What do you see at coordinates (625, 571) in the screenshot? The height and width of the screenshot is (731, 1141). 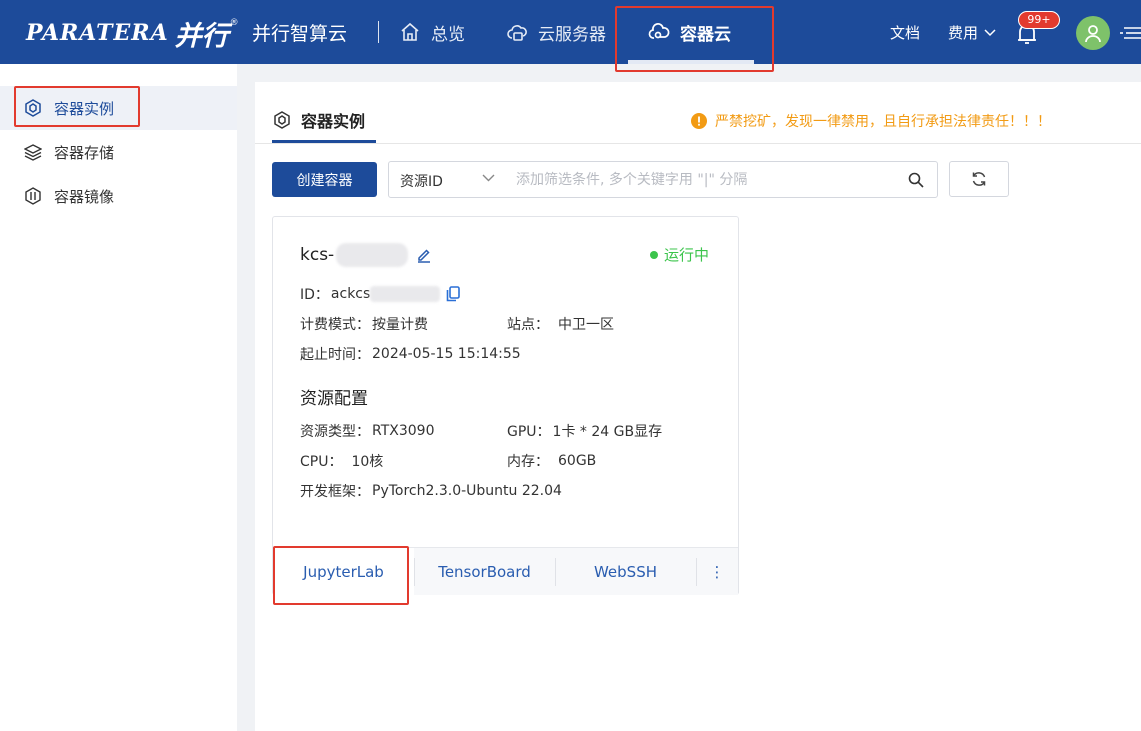 I see `webssh-button: WebSSH` at bounding box center [625, 571].